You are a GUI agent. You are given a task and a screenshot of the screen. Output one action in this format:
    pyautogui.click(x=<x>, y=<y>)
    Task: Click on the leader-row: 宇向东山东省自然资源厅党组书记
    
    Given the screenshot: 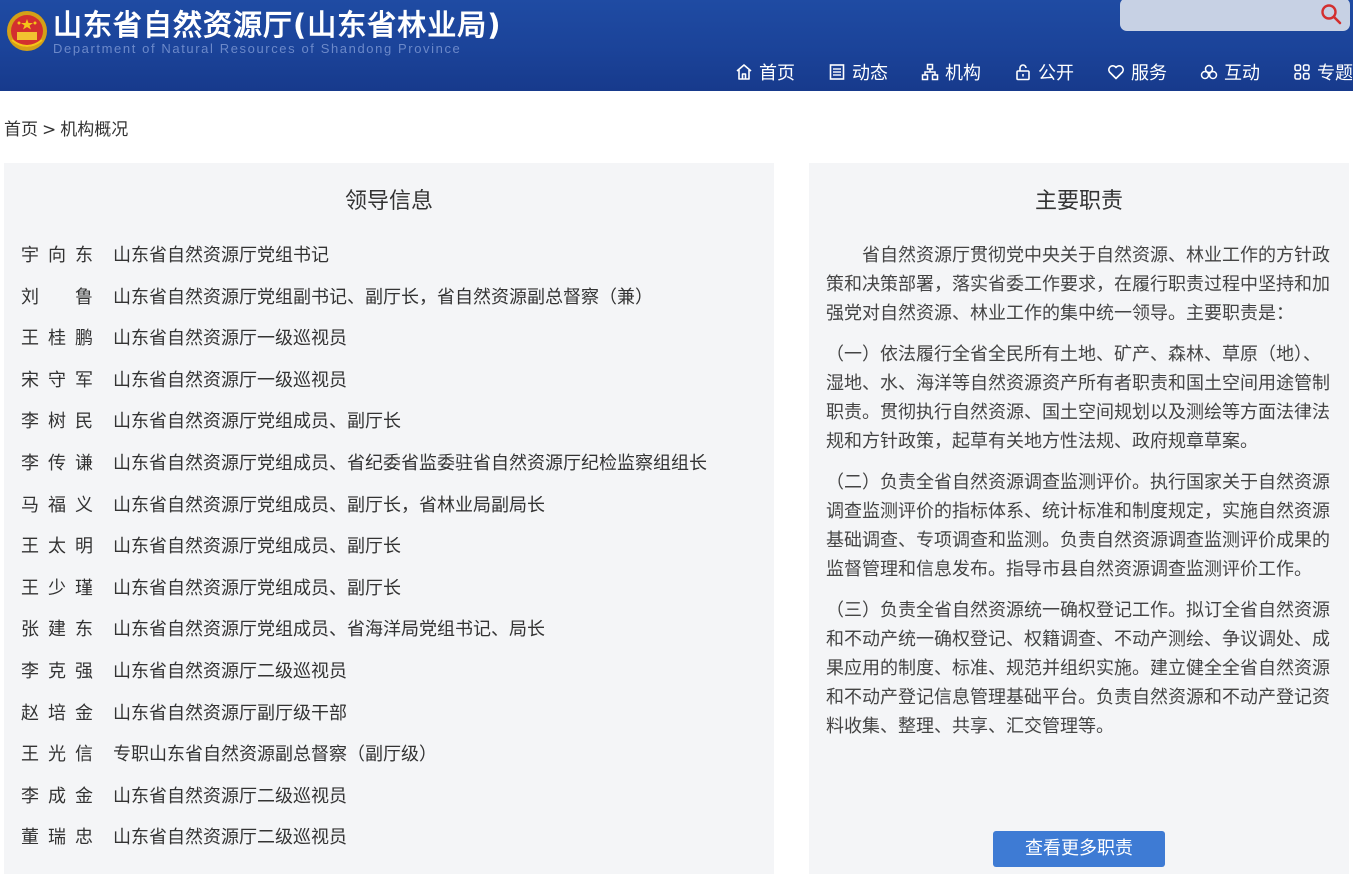 What is the action you would take?
    pyautogui.click(x=364, y=262)
    